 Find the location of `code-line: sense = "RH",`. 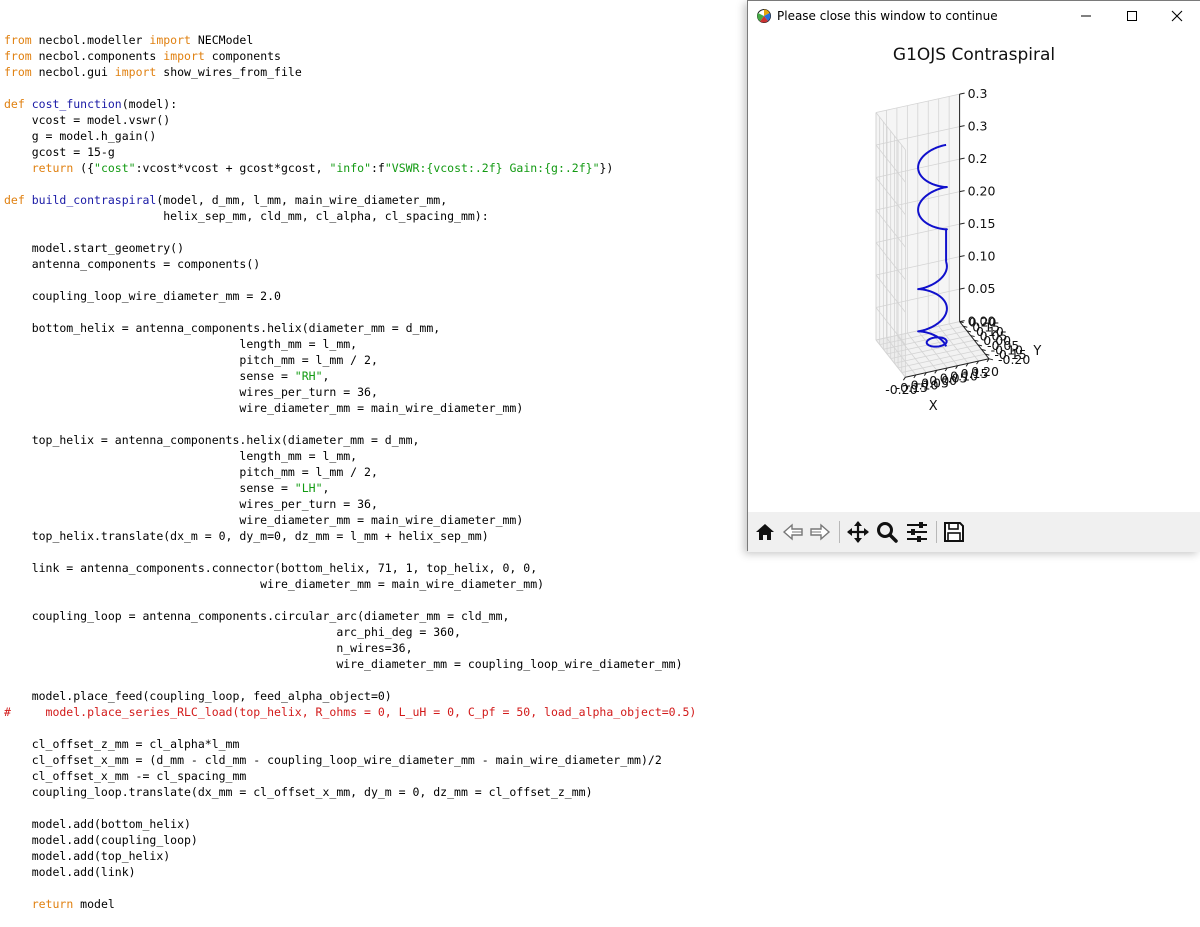

code-line: sense = "RH", is located at coordinates (166, 376).